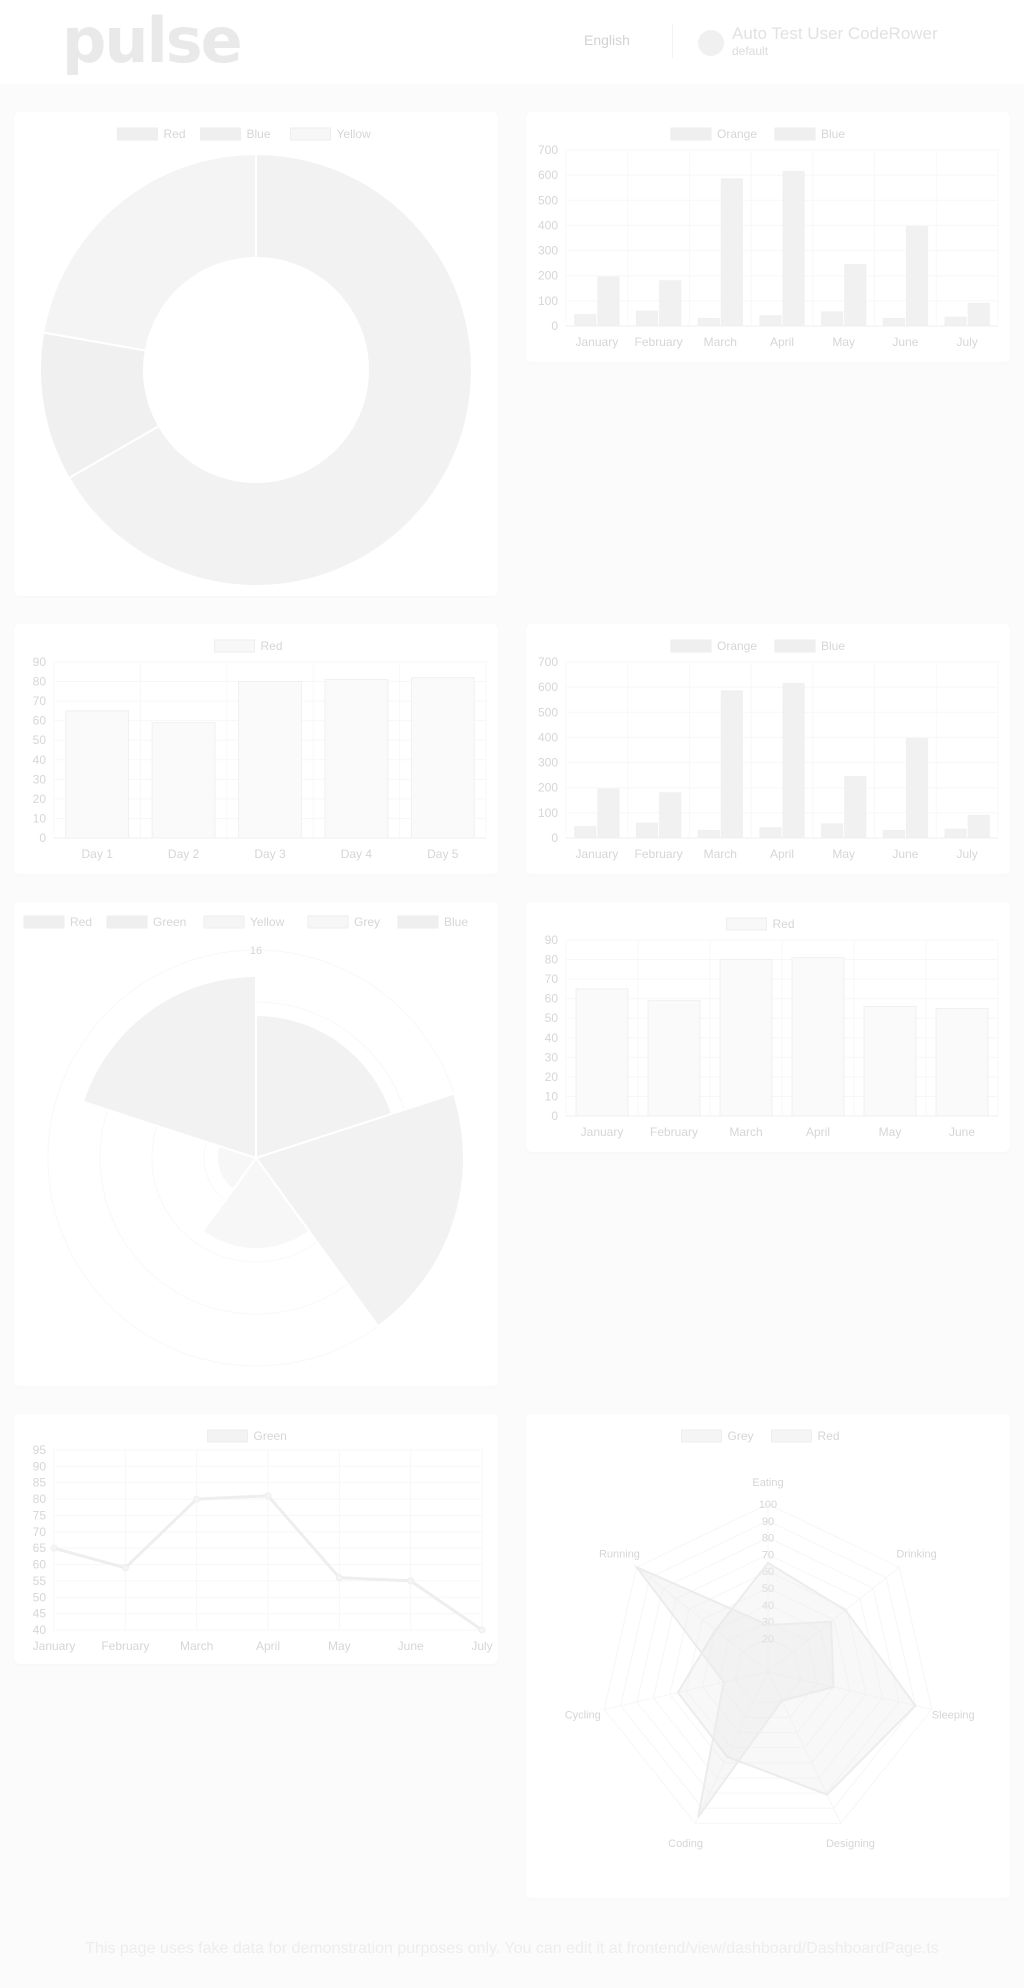  I want to click on y-tick-label: 75, so click(40, 1515).